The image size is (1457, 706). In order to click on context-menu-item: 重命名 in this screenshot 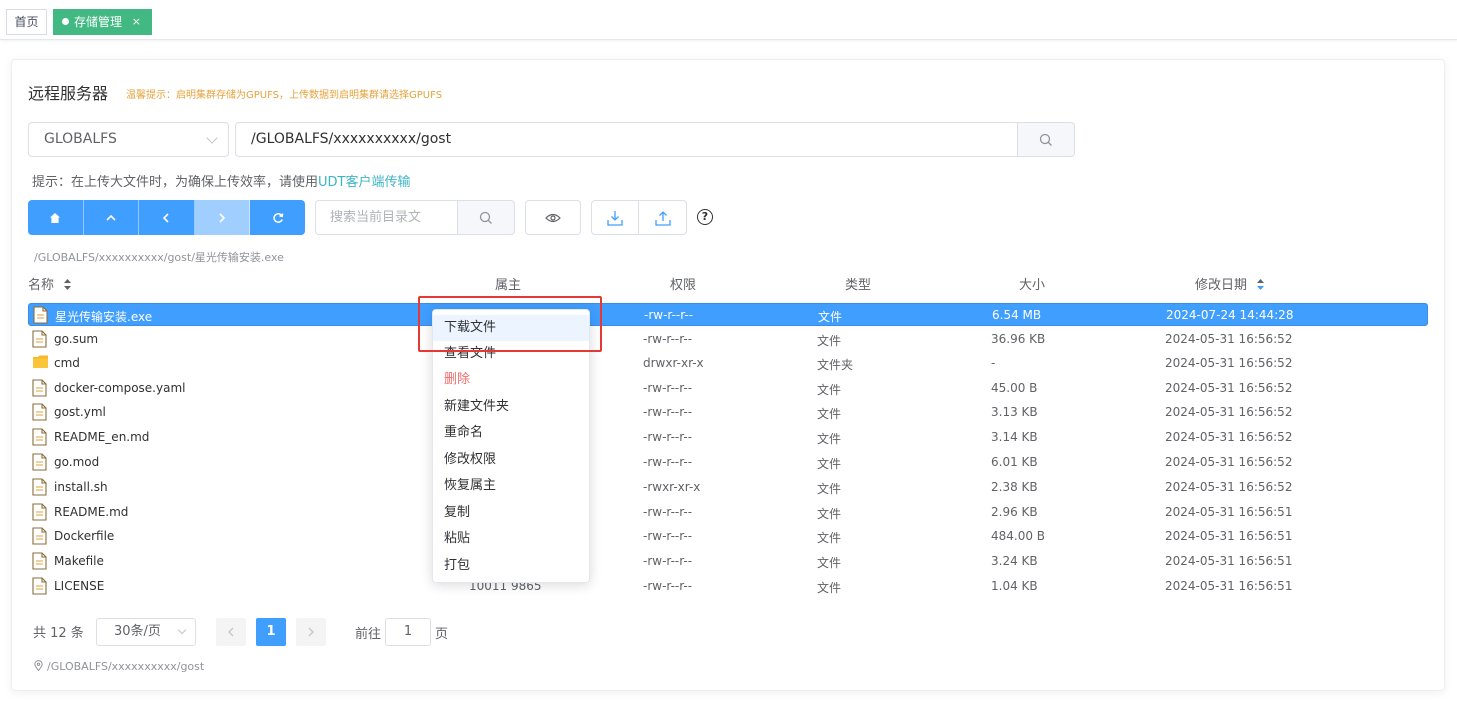, I will do `click(511, 433)`.